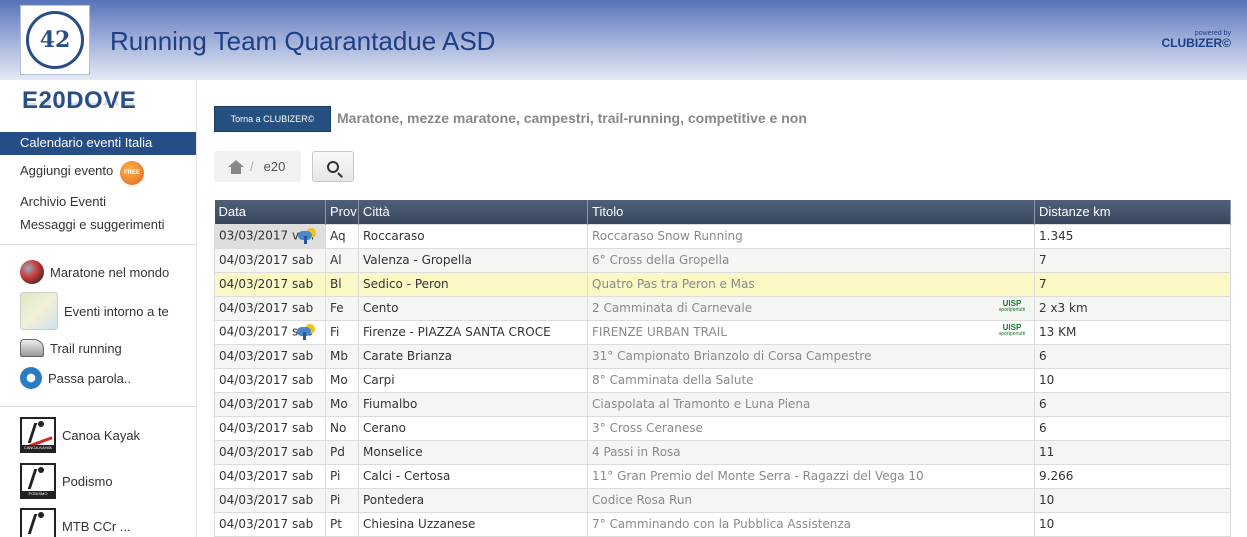  What do you see at coordinates (75, 378) in the screenshot?
I see `sidebar-item-passa-parola: Passa parola..` at bounding box center [75, 378].